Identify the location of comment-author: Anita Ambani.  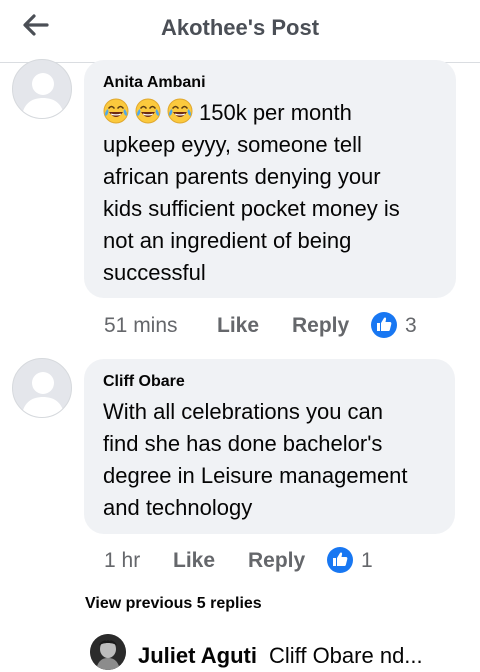
(154, 83).